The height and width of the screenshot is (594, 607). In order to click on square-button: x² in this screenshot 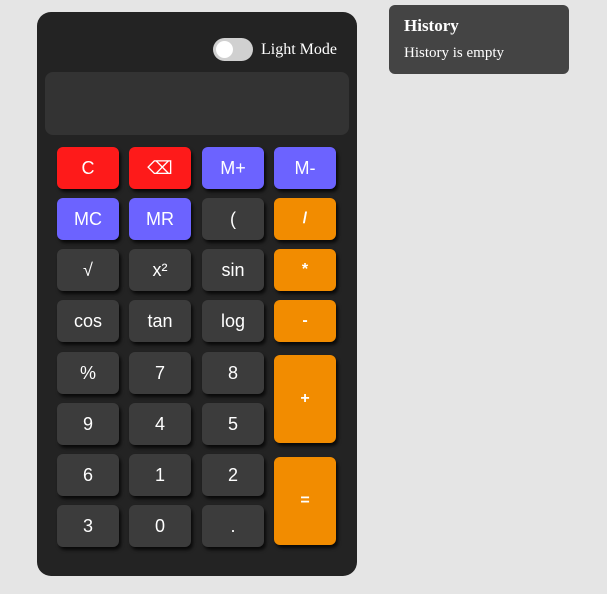, I will do `click(160, 270)`.